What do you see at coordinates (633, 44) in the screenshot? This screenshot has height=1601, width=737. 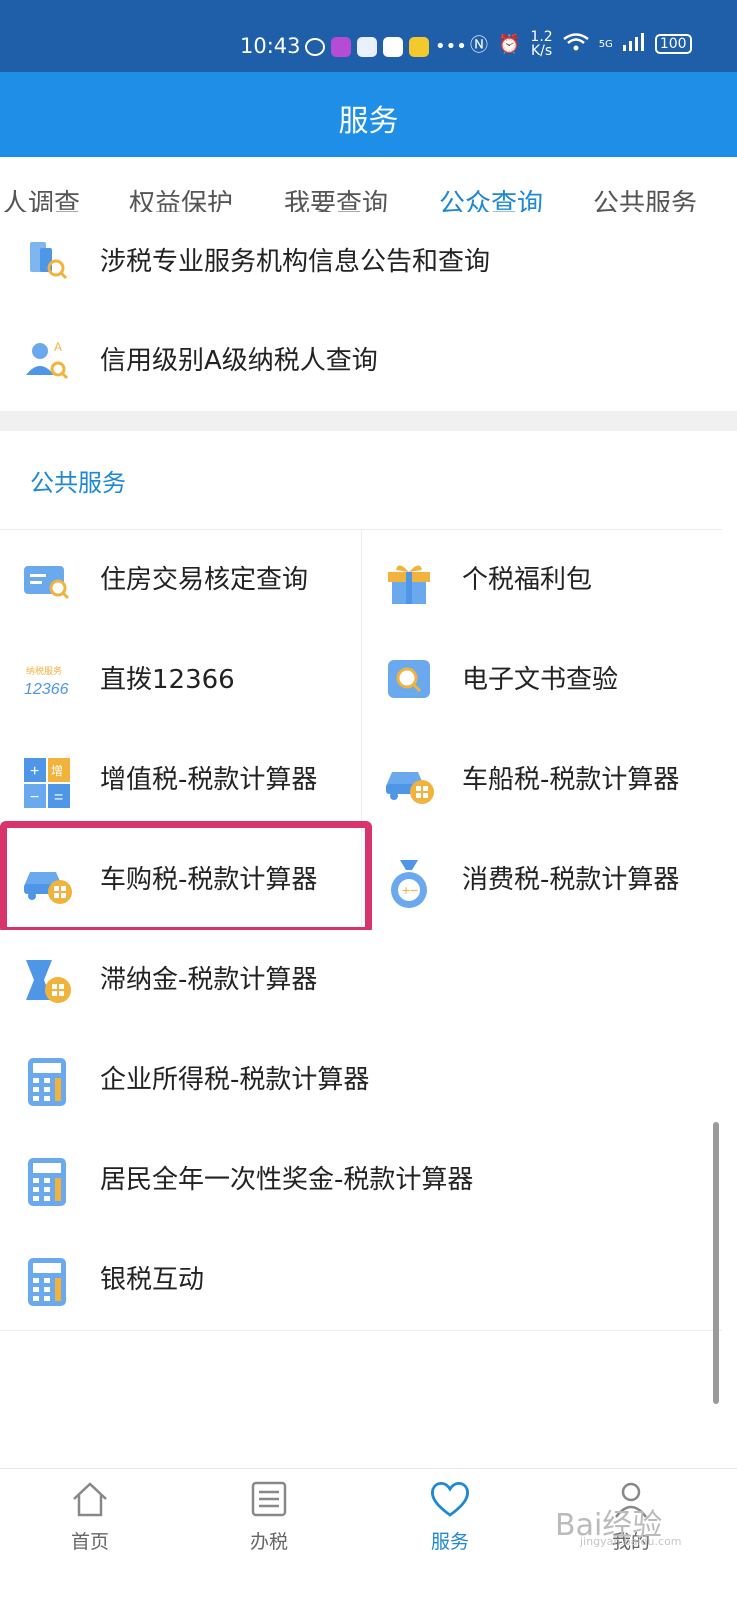 I see `signal-bars-icon` at bounding box center [633, 44].